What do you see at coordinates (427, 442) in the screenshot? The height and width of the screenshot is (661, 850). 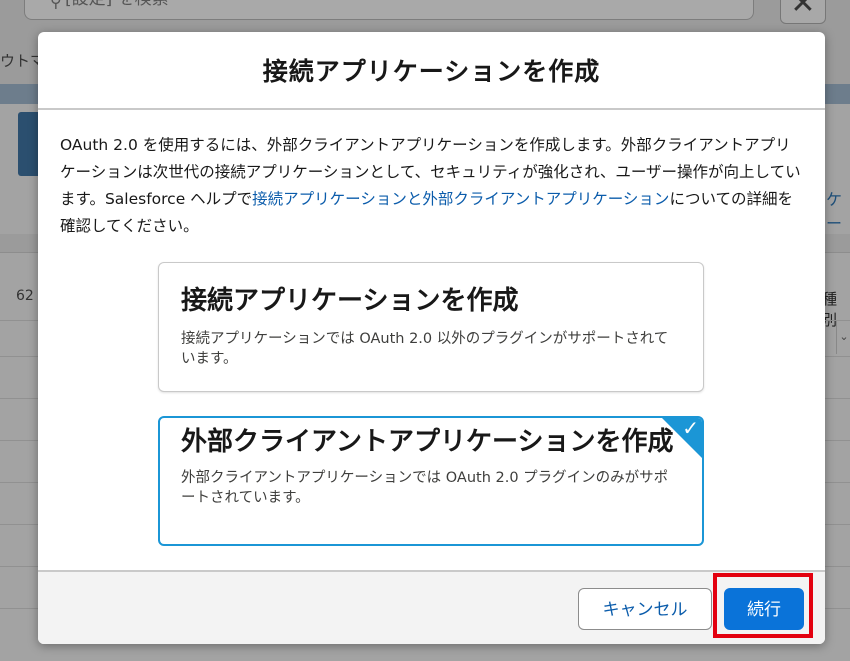 I see `option-title: 外部クライアントアプリケーションを作成` at bounding box center [427, 442].